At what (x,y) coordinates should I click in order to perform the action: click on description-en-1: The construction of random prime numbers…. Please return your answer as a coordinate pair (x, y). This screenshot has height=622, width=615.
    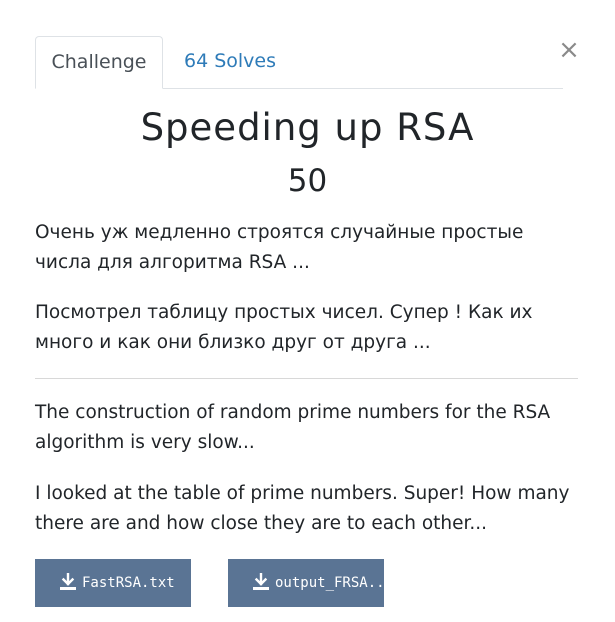
    Looking at the image, I should click on (293, 427).